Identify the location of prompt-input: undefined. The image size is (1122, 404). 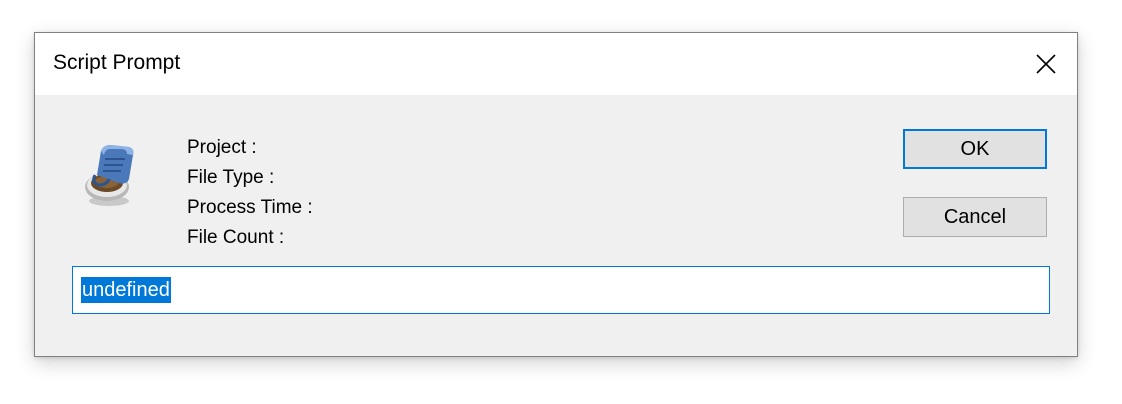
(561, 290).